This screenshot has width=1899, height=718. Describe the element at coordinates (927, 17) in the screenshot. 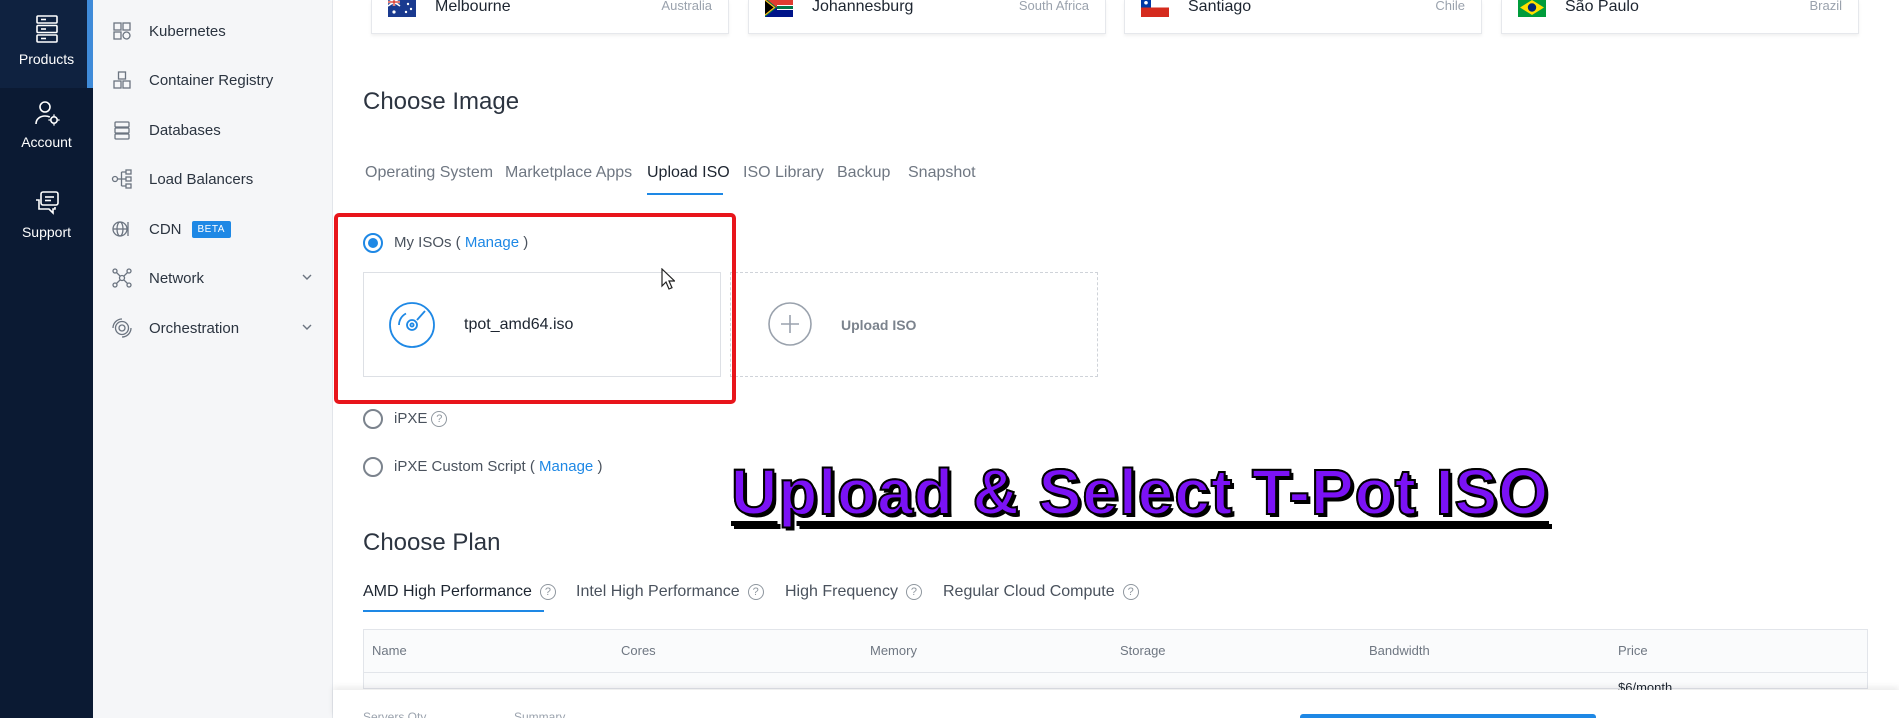

I see `location-card-johannesburg: Johannesburg South Africa` at that location.